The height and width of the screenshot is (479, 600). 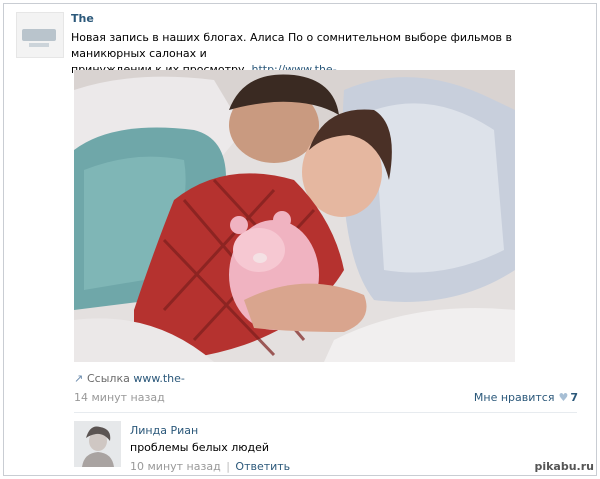 I want to click on commenter-avatar-image, so click(x=97, y=444).